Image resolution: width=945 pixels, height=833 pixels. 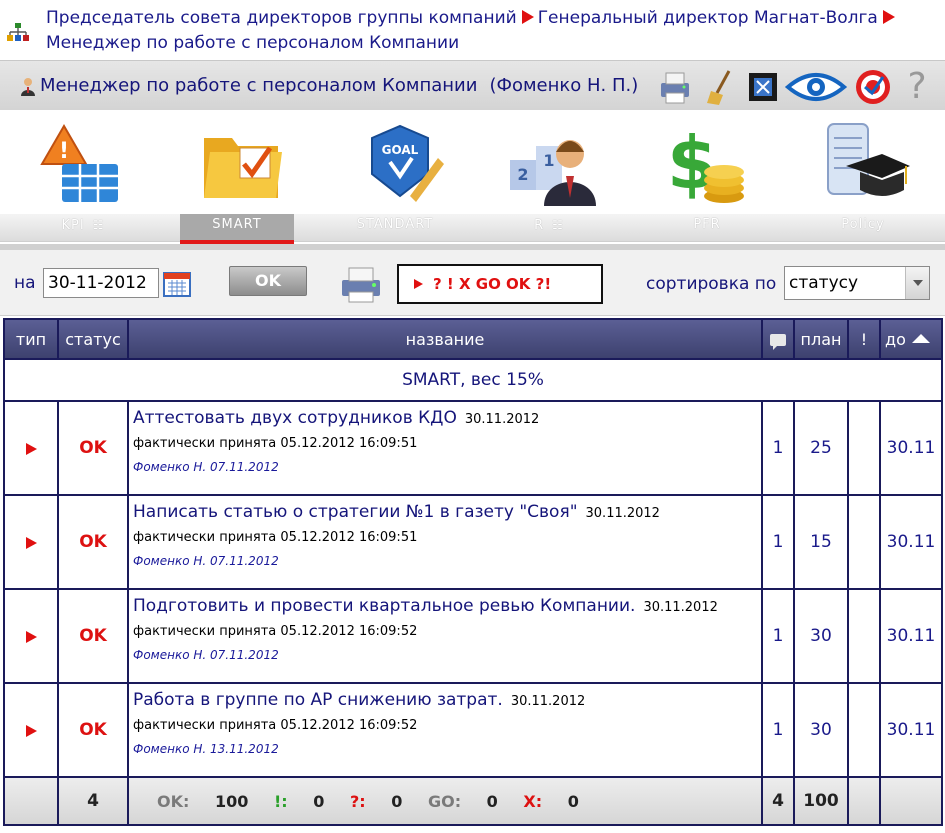 I want to click on col-comments, so click(x=778, y=339).